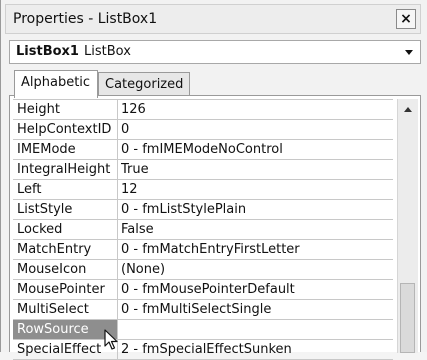 This screenshot has width=427, height=360. I want to click on chevron-down-icon, so click(409, 52).